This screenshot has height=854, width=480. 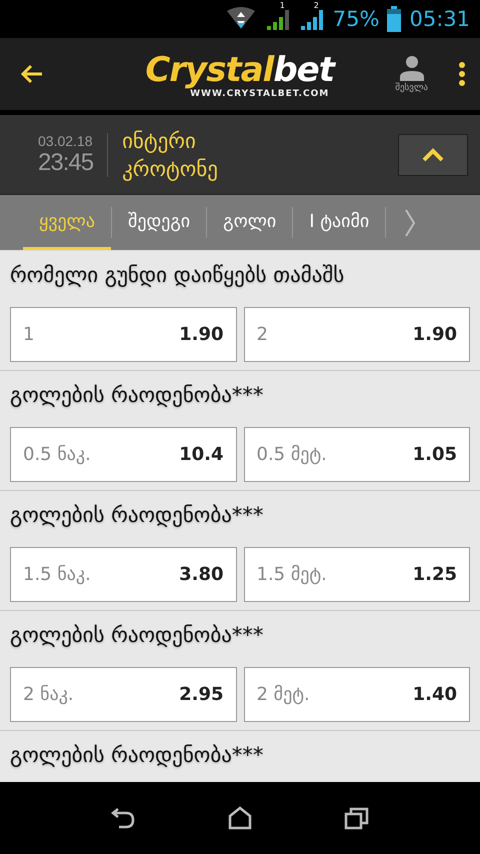 What do you see at coordinates (249, 222) in the screenshot?
I see `tab: გოლი` at bounding box center [249, 222].